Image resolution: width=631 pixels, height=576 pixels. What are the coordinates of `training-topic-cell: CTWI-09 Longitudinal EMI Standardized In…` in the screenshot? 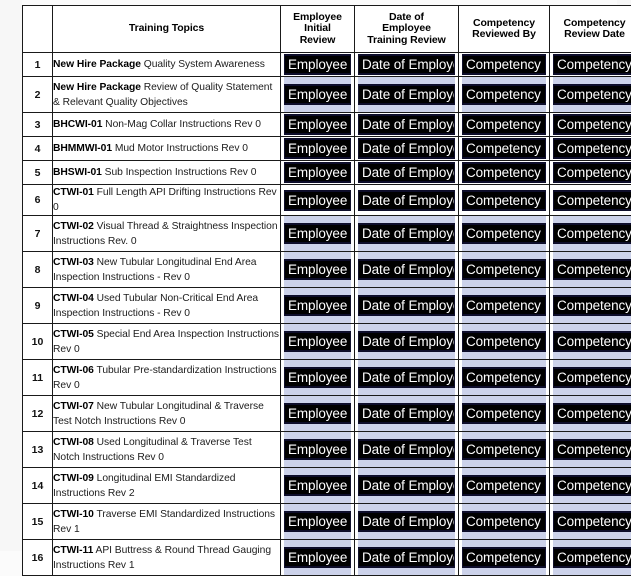 It's located at (167, 486).